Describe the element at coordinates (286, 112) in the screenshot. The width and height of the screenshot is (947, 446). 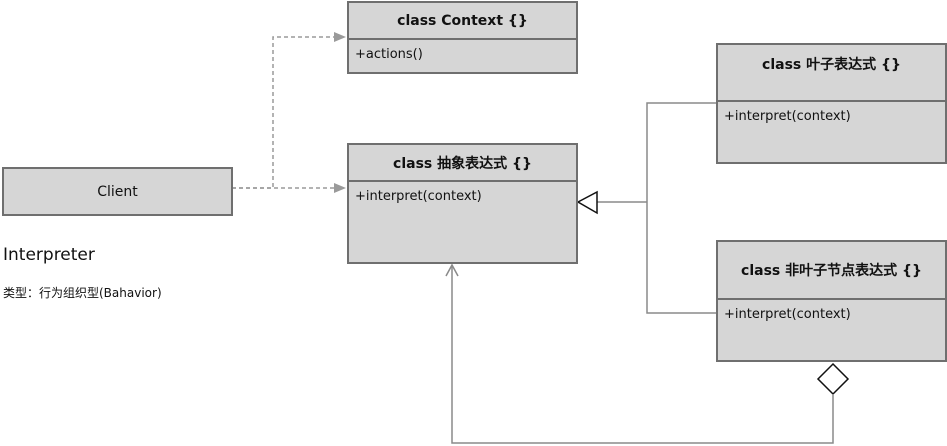
I see `client-to-context-dependency` at that location.